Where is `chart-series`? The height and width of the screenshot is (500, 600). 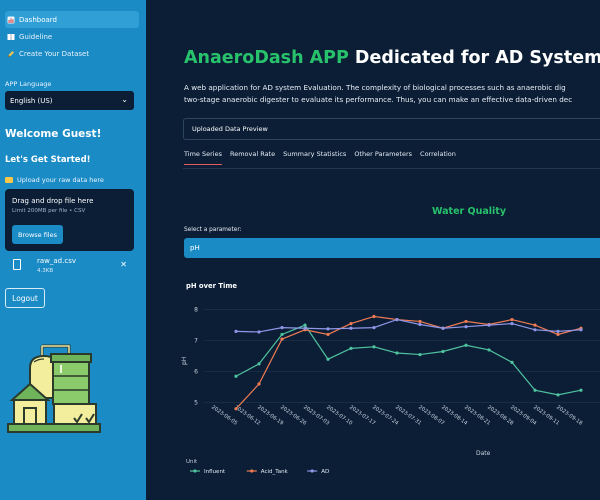 chart-series is located at coordinates (408, 362).